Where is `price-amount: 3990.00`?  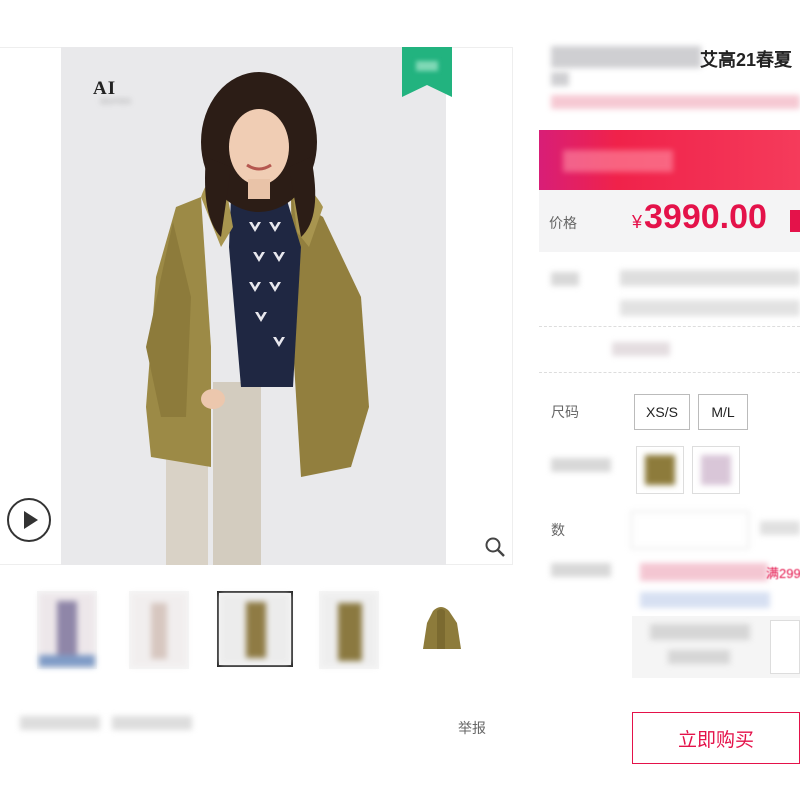
price-amount: 3990.00 is located at coordinates (705, 217).